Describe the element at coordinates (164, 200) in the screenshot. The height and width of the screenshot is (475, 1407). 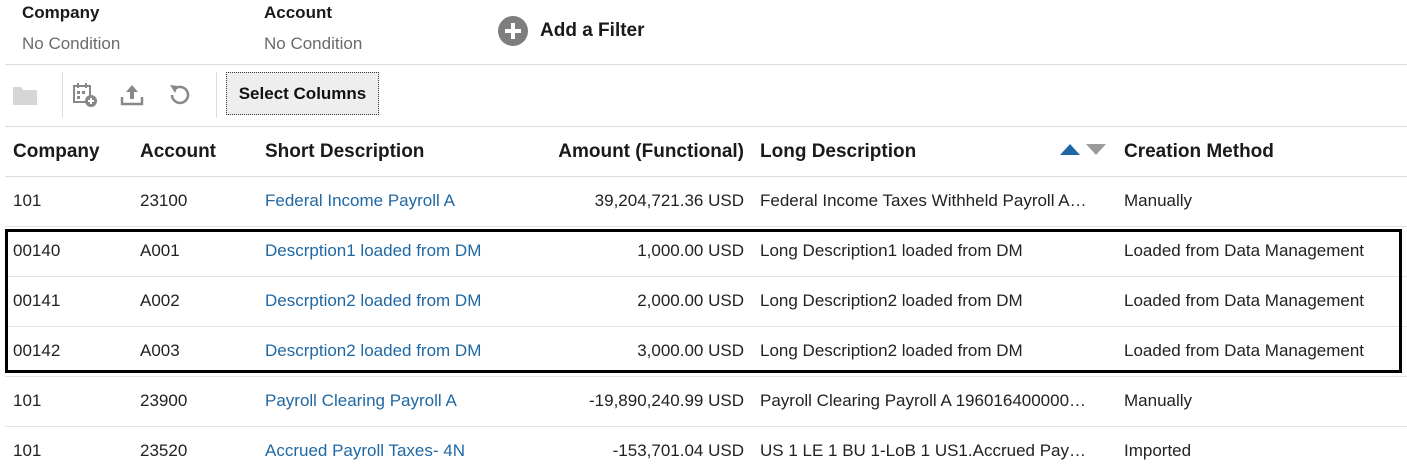
I see `cell-account: 23100` at that location.